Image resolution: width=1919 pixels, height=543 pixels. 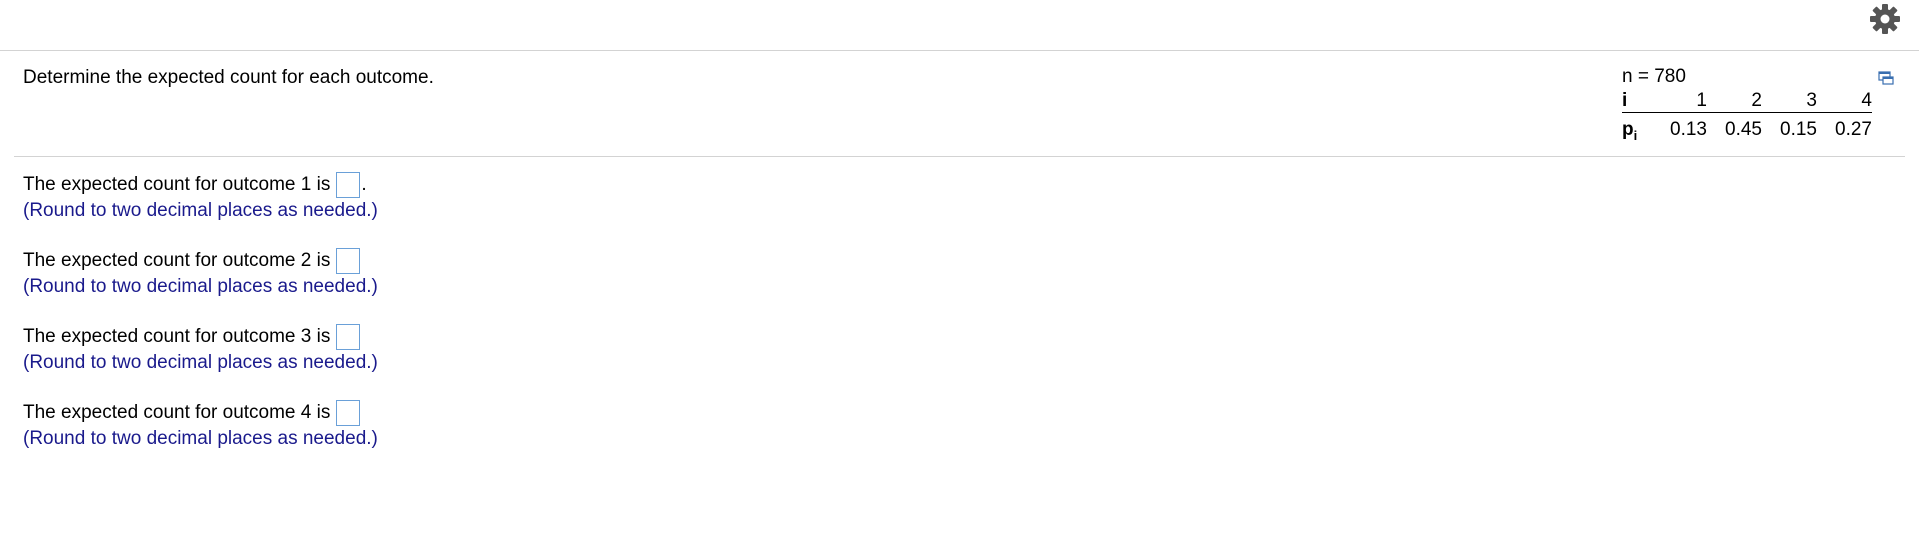 What do you see at coordinates (177, 184) in the screenshot?
I see `answer-prompt: The expected count for outcome 1 is` at bounding box center [177, 184].